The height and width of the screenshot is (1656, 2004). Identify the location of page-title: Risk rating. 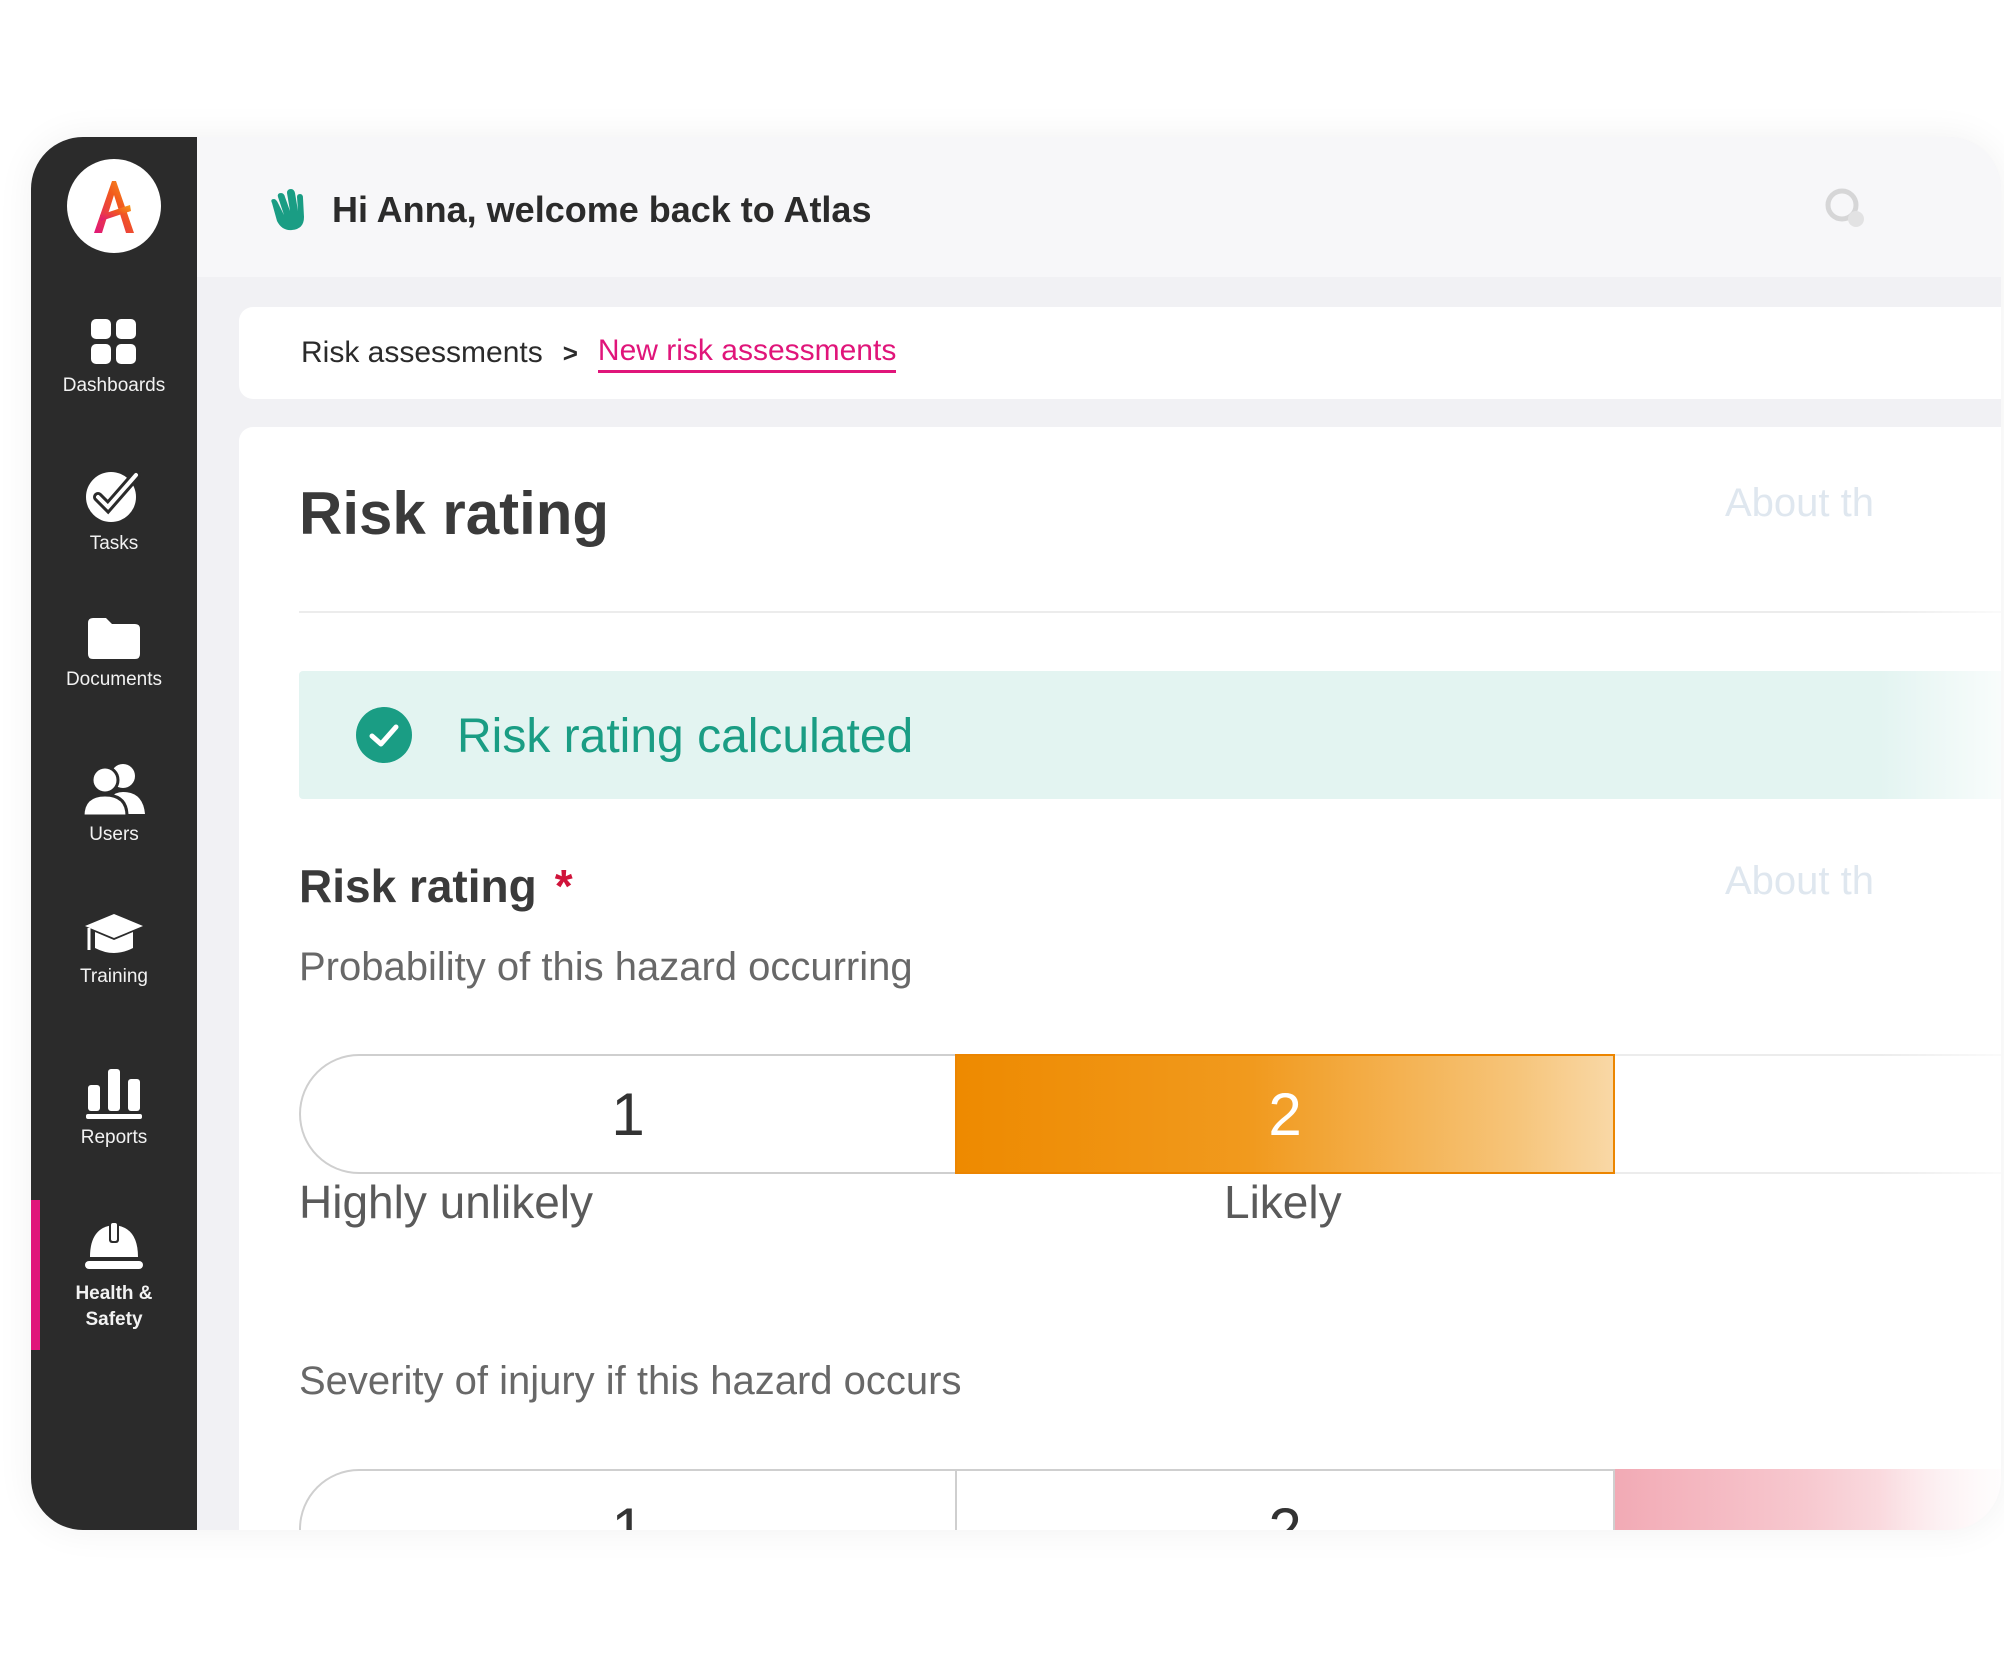
(454, 513).